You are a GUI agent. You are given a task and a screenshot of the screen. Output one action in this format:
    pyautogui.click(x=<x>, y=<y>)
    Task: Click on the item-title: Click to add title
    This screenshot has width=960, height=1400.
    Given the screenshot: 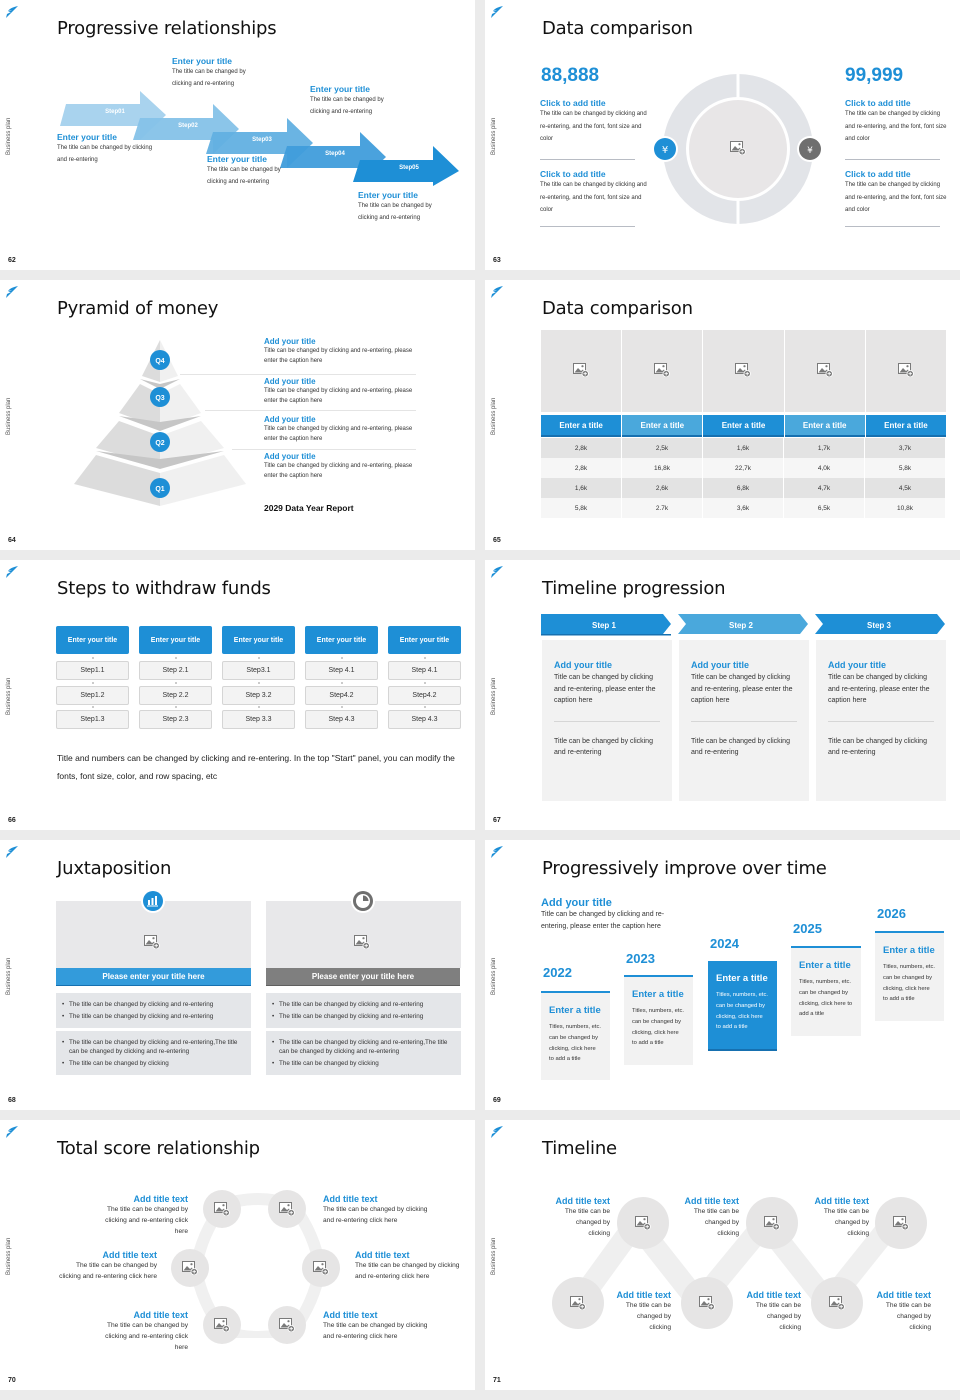 What is the action you would take?
    pyautogui.click(x=878, y=174)
    